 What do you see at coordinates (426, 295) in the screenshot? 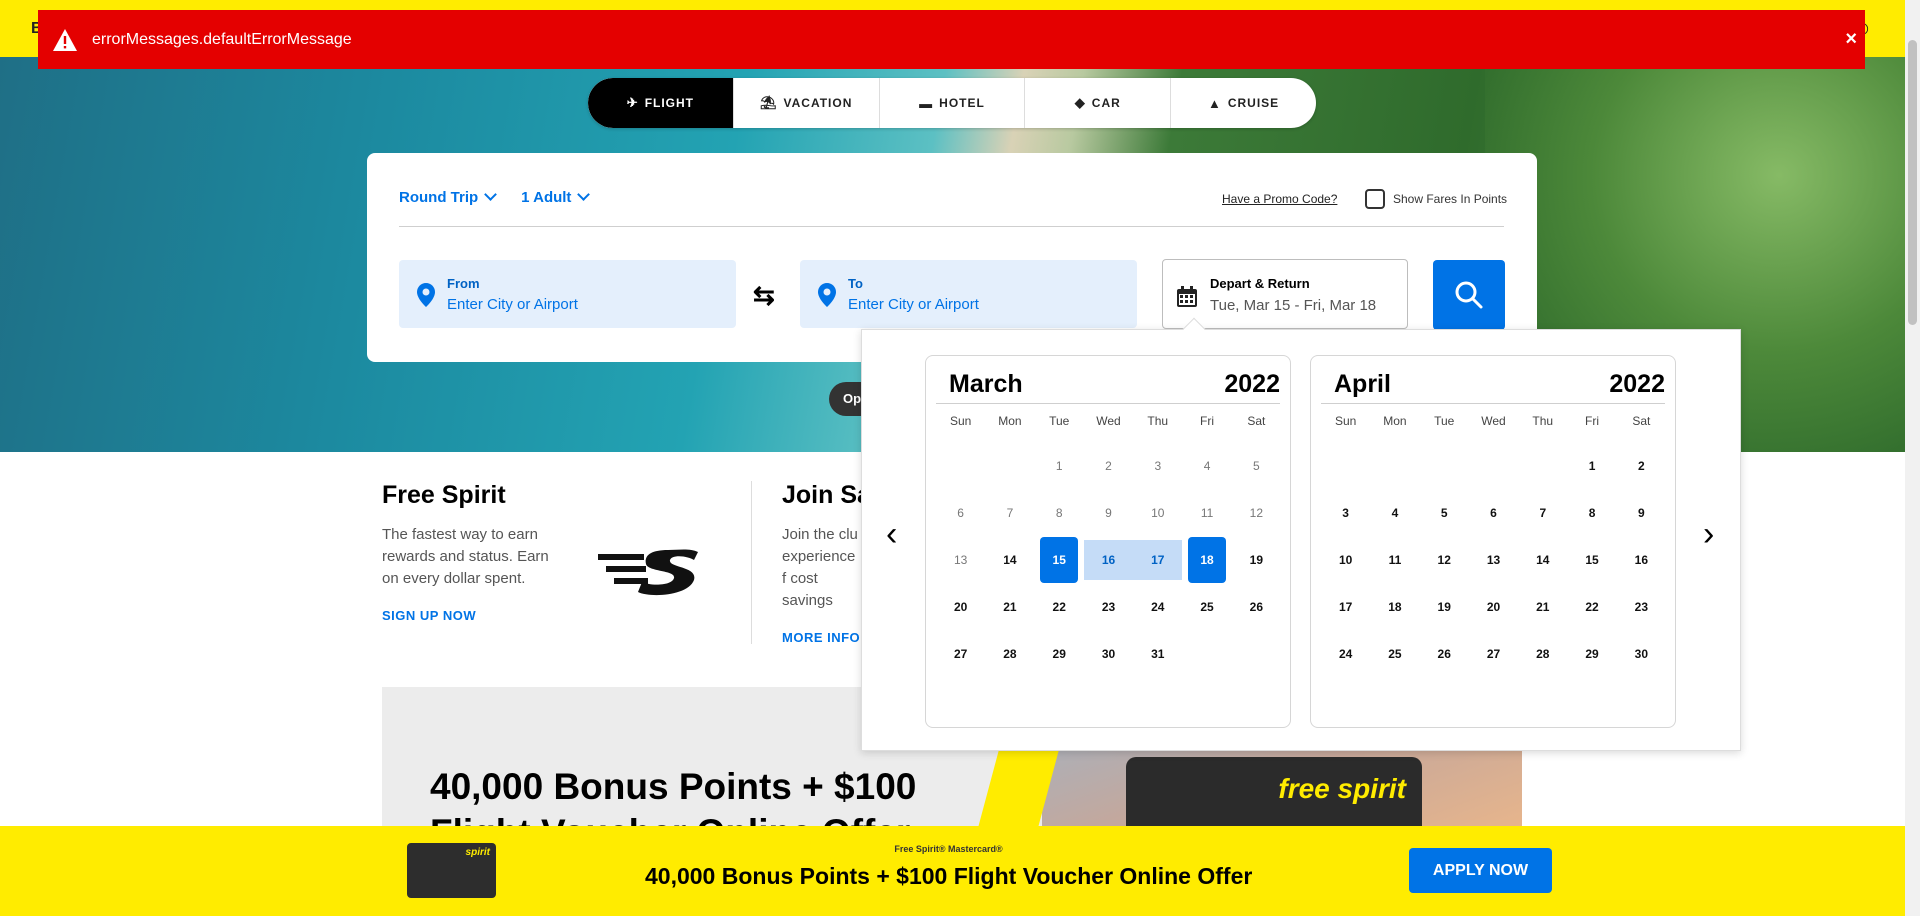
I see `location-pin-icon` at bounding box center [426, 295].